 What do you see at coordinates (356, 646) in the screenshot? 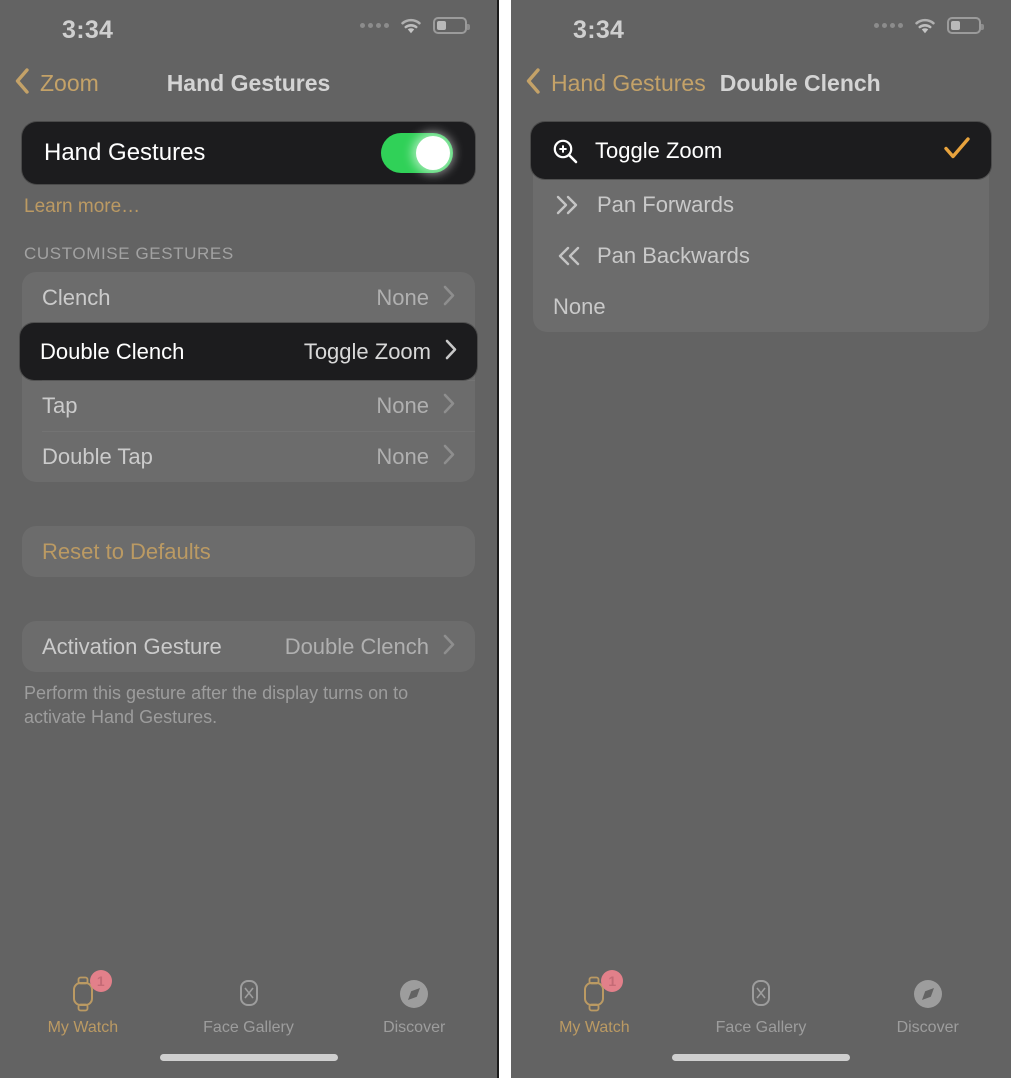
I see `row-value: Double Clench` at bounding box center [356, 646].